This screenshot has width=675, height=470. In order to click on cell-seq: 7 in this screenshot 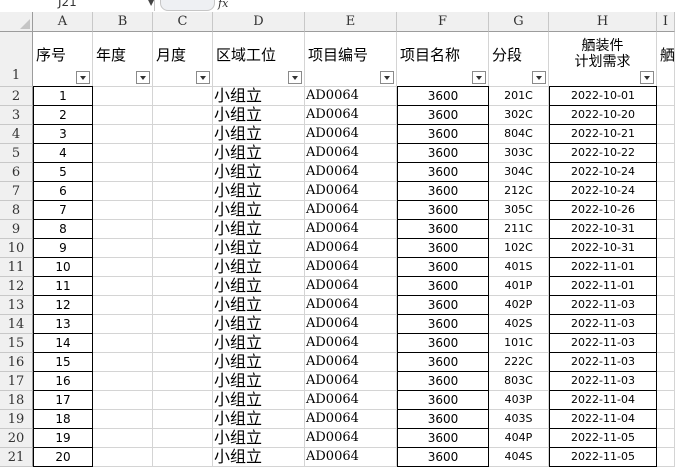, I will do `click(63, 210)`.